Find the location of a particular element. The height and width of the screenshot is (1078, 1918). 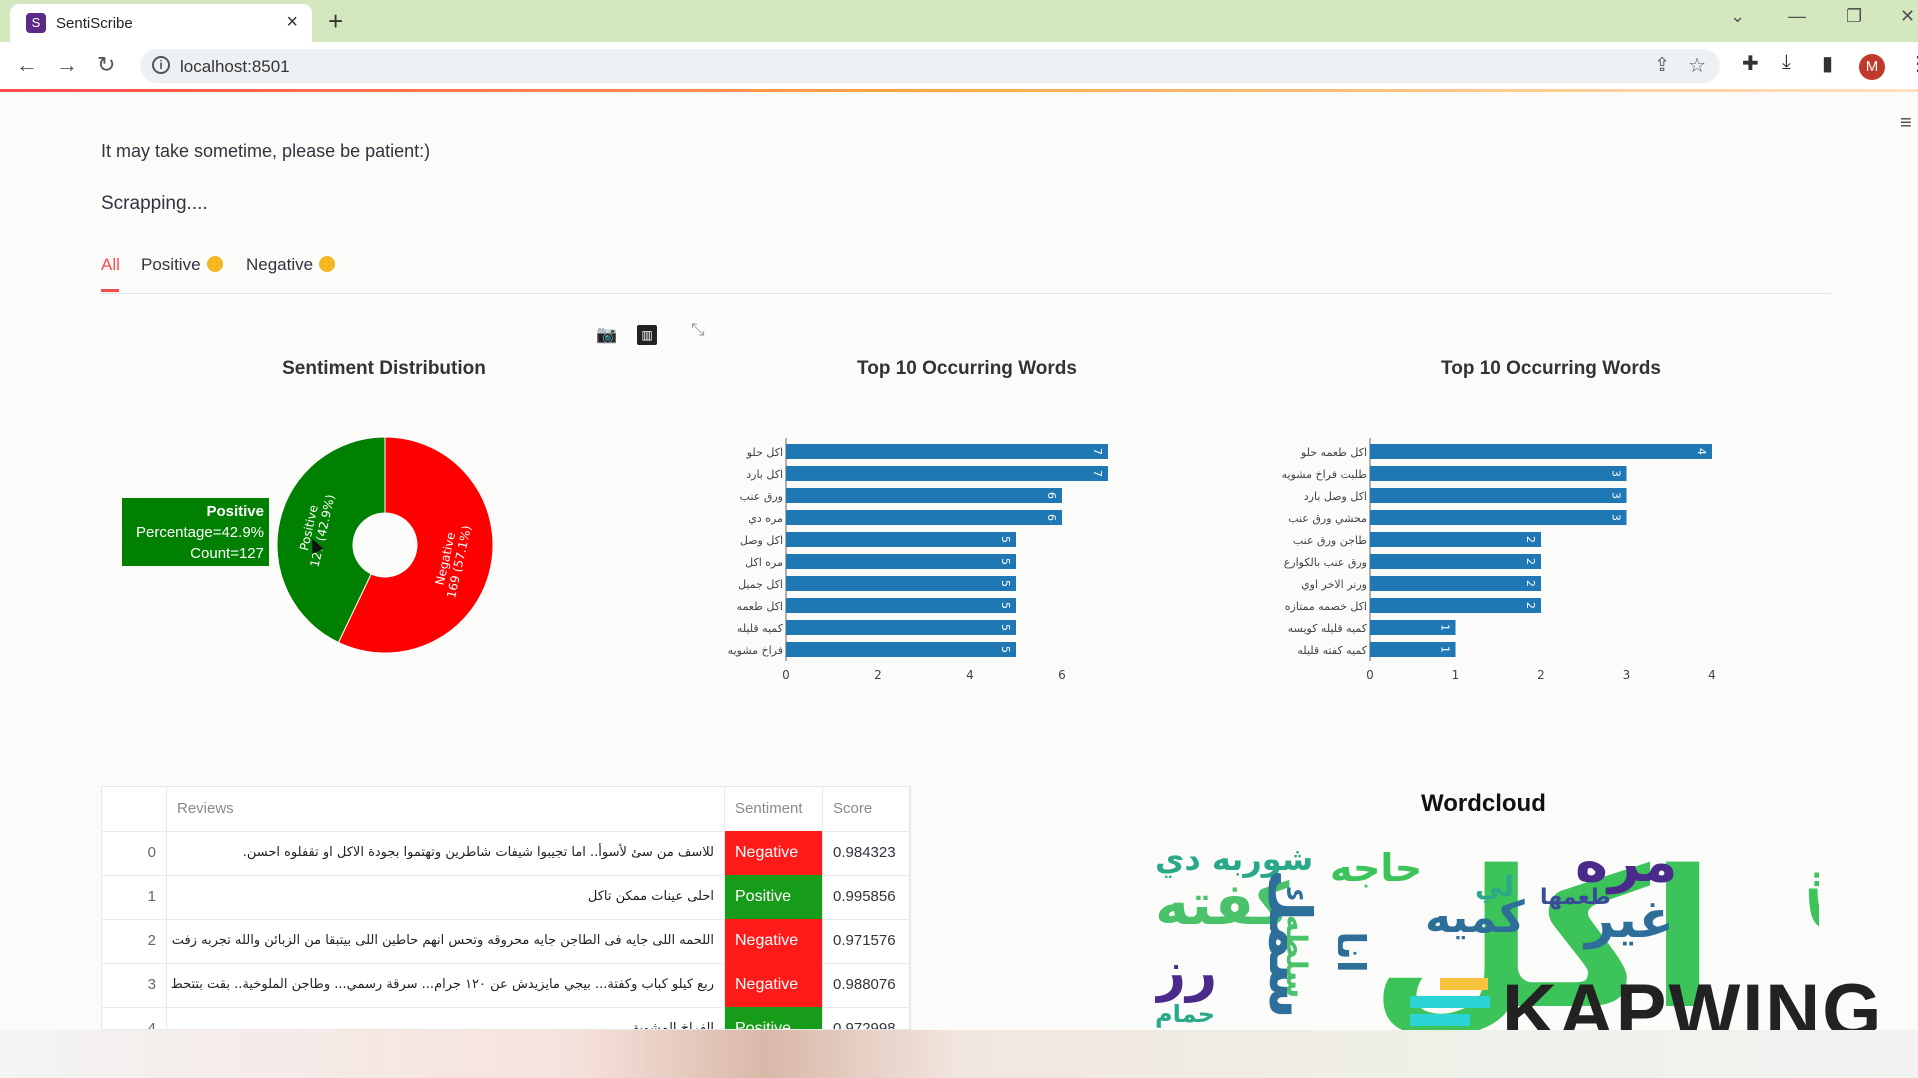

wordcloud-word: انا is located at coordinates (1350, 952).